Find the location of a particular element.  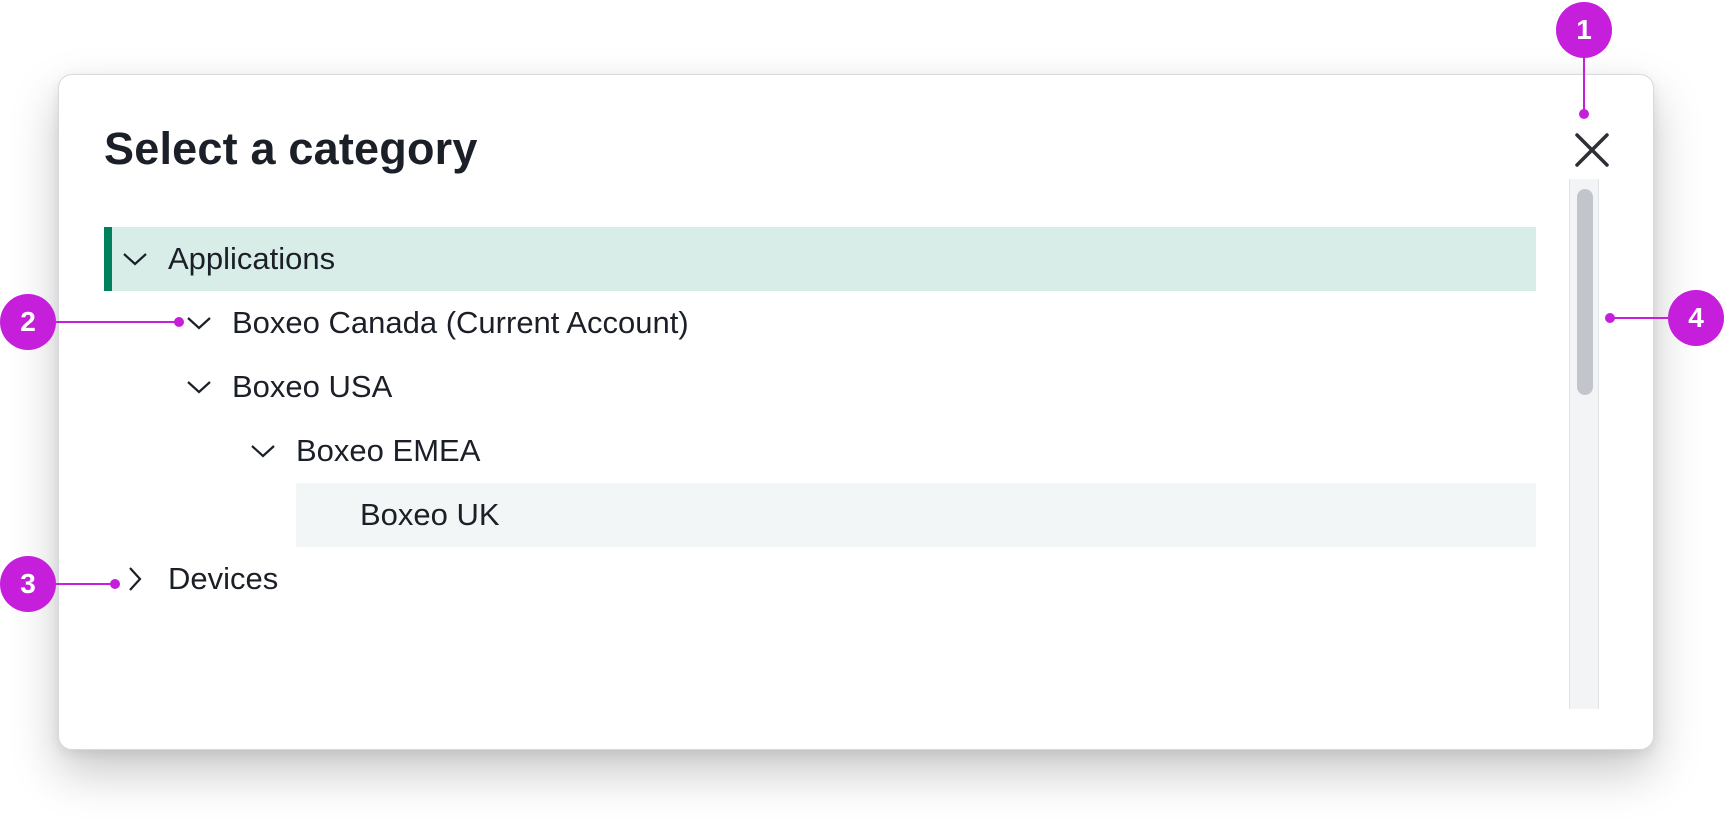

tree-item-devices: Devices is located at coordinates (820, 579).